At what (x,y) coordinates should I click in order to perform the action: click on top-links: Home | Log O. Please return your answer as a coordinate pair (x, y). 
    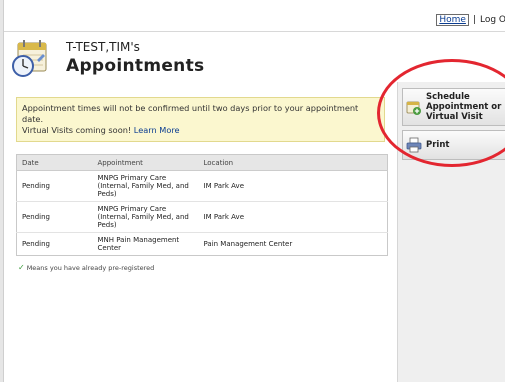
    Looking at the image, I should click on (470, 20).